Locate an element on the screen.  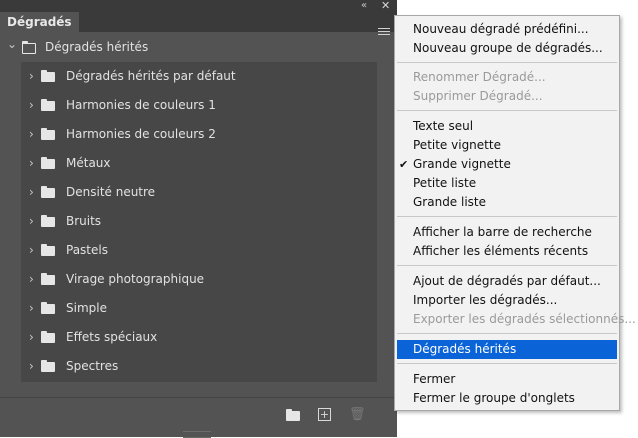
delete-button: 🗑 is located at coordinates (357, 414).